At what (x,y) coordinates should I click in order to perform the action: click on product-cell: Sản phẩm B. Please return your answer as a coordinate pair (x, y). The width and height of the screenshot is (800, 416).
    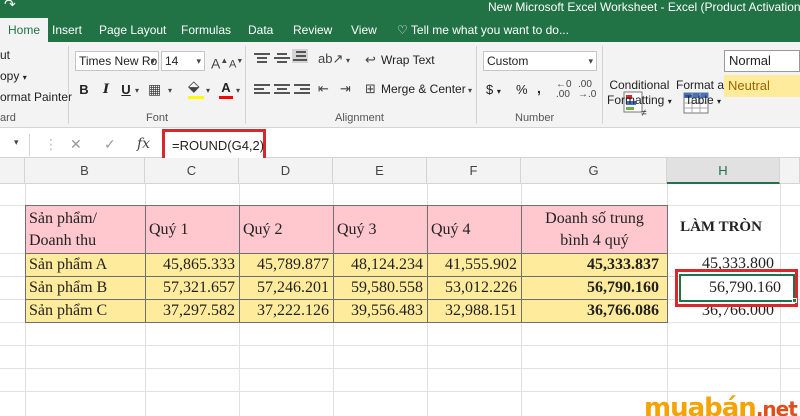
    Looking at the image, I should click on (85, 288).